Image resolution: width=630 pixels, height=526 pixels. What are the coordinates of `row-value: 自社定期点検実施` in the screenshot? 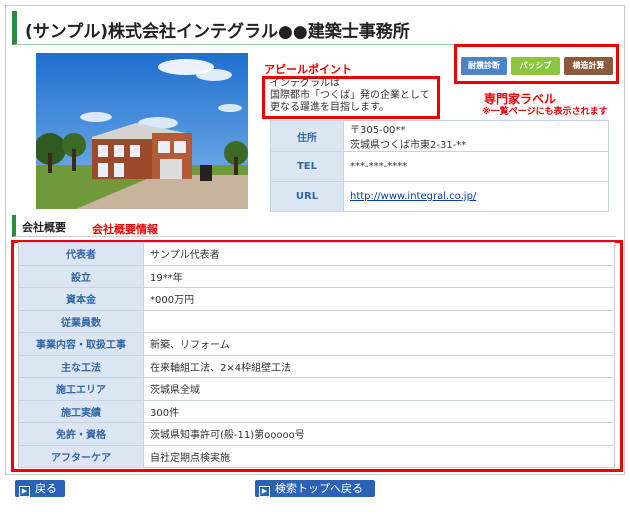 It's located at (379, 456).